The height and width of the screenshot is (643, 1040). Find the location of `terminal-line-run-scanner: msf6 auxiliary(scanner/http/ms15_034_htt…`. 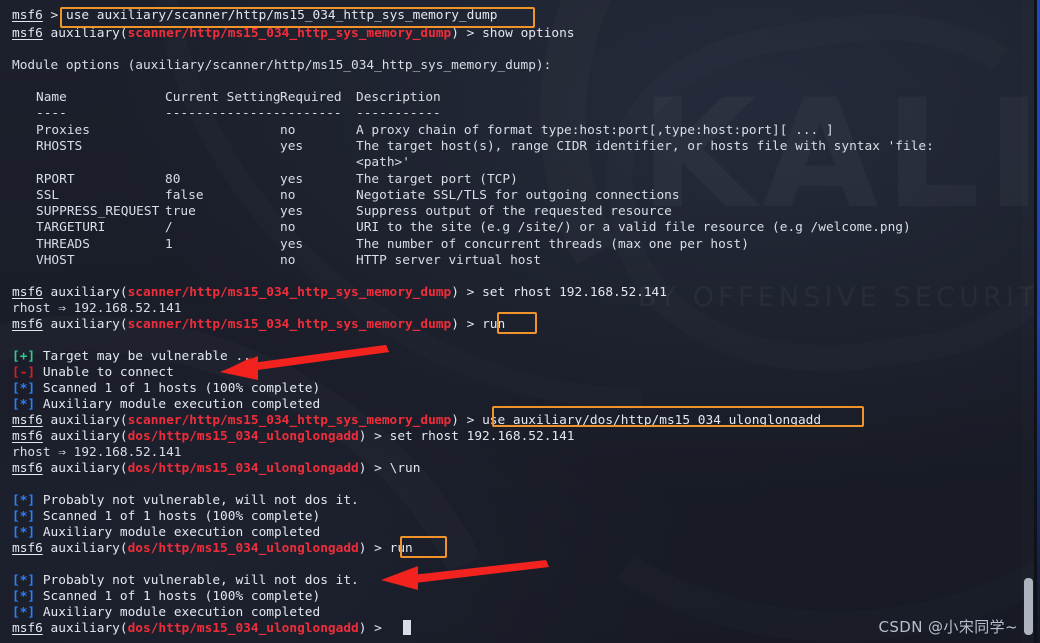

terminal-line-run-scanner: msf6 auxiliary(scanner/http/ms15_034_htt… is located at coordinates (259, 324).